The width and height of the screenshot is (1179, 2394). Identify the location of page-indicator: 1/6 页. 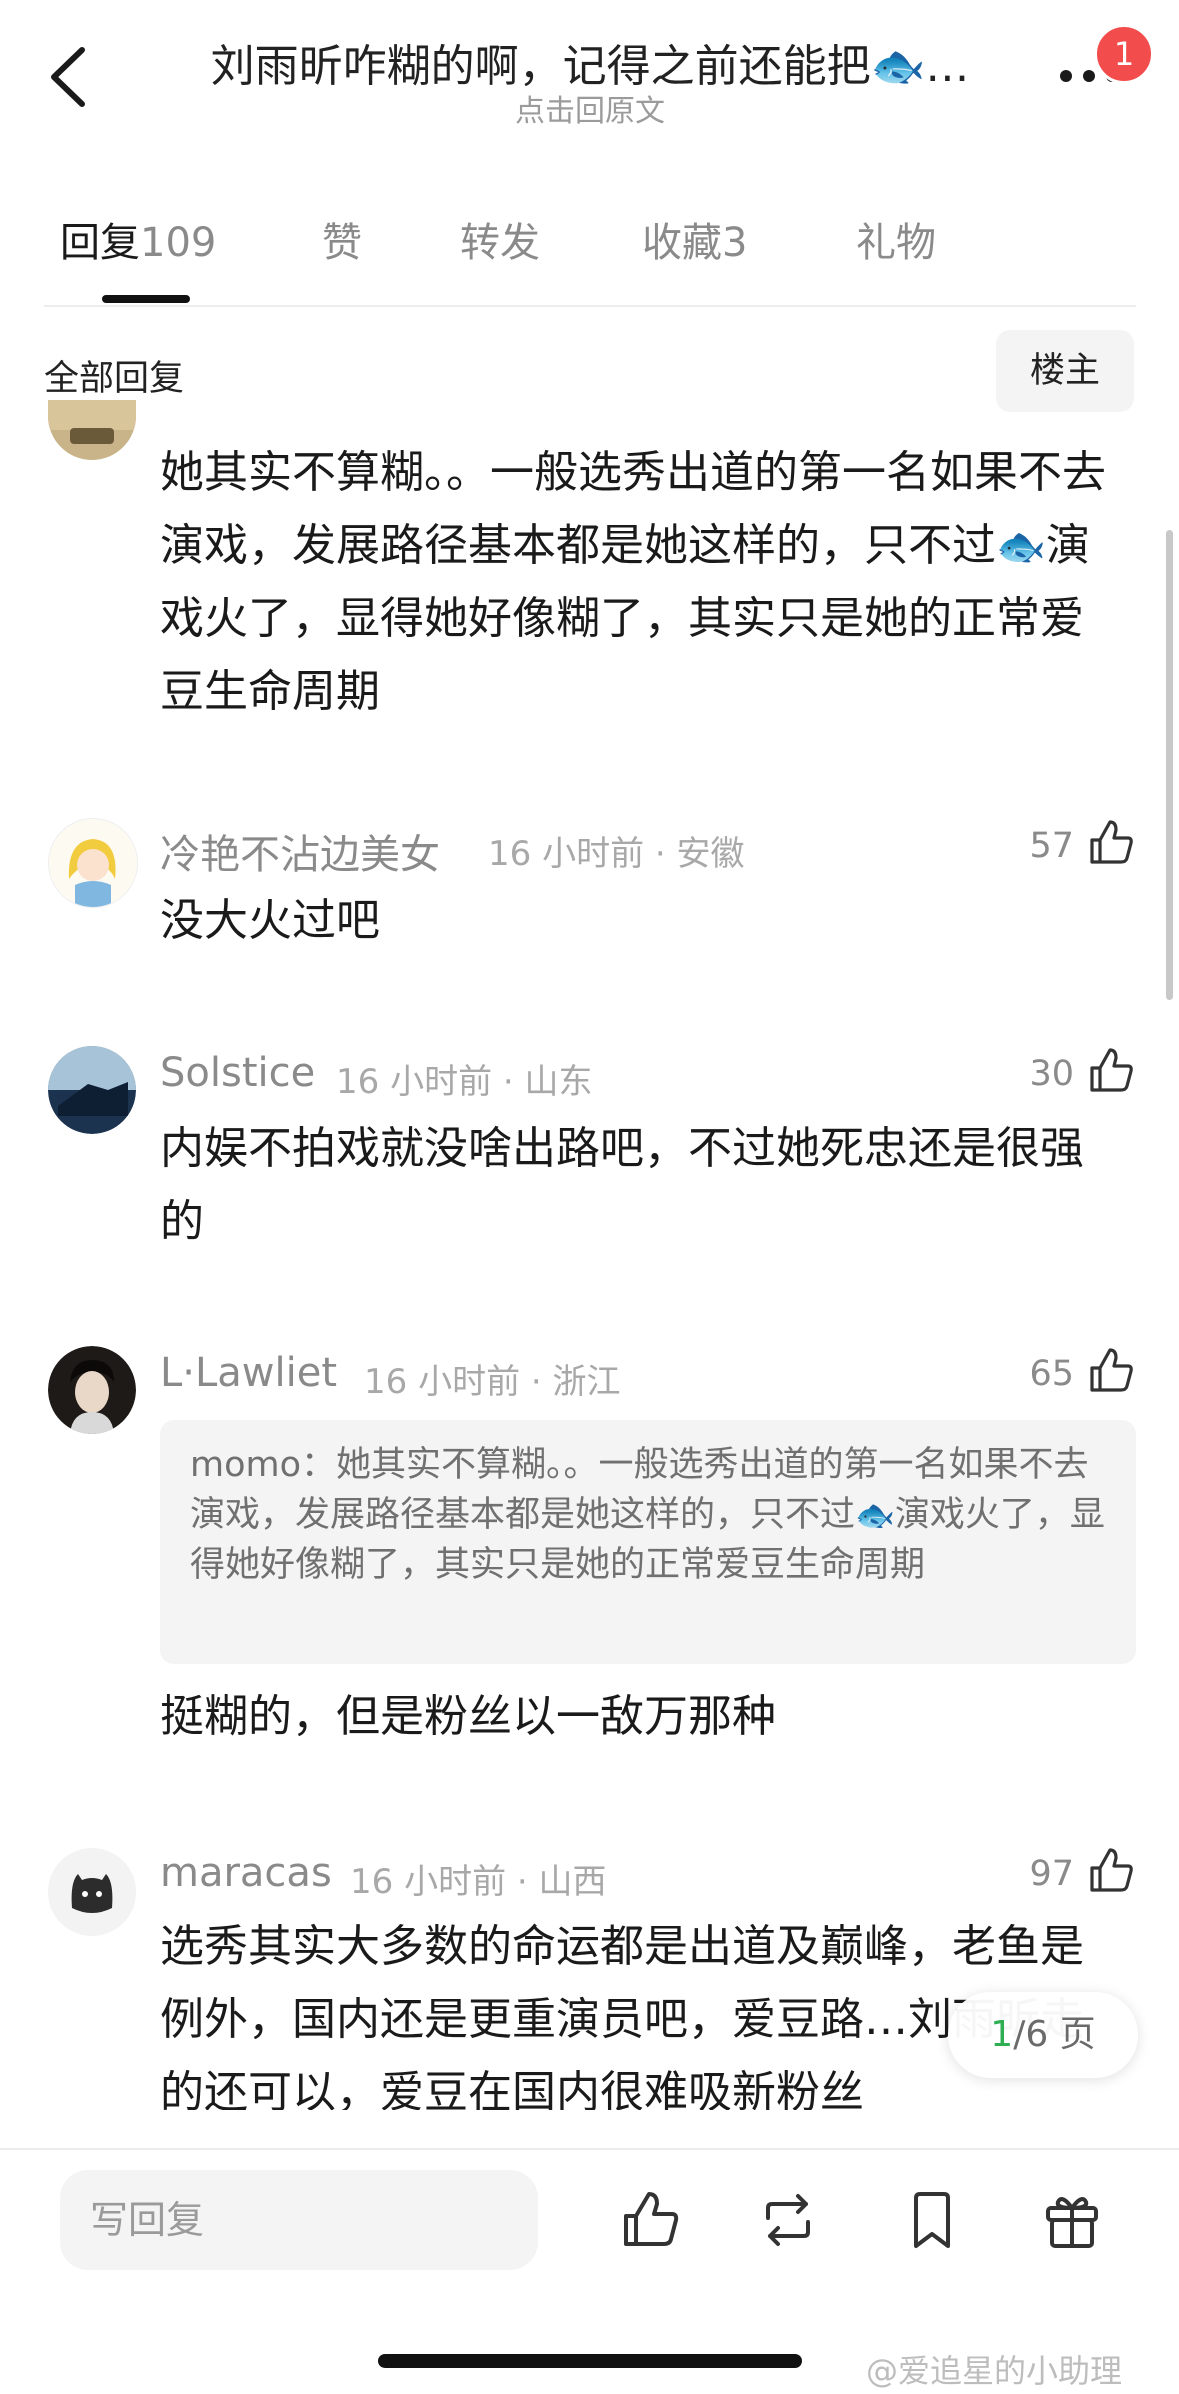
(1043, 2035).